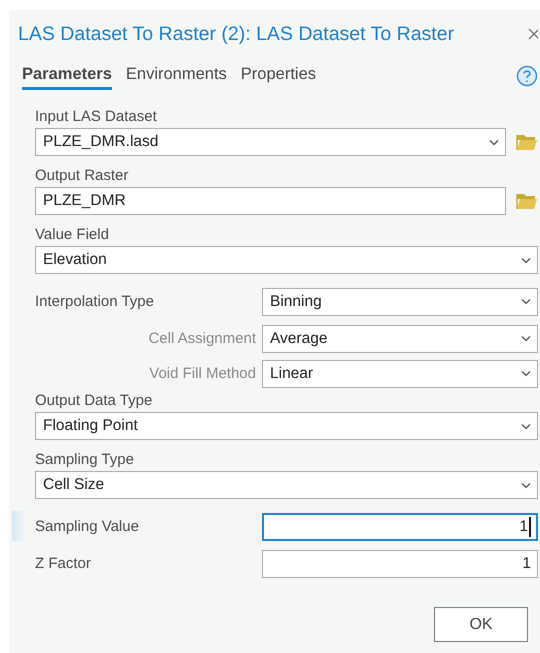  Describe the element at coordinates (286, 260) in the screenshot. I see `dropdown-field: Elevation` at that location.